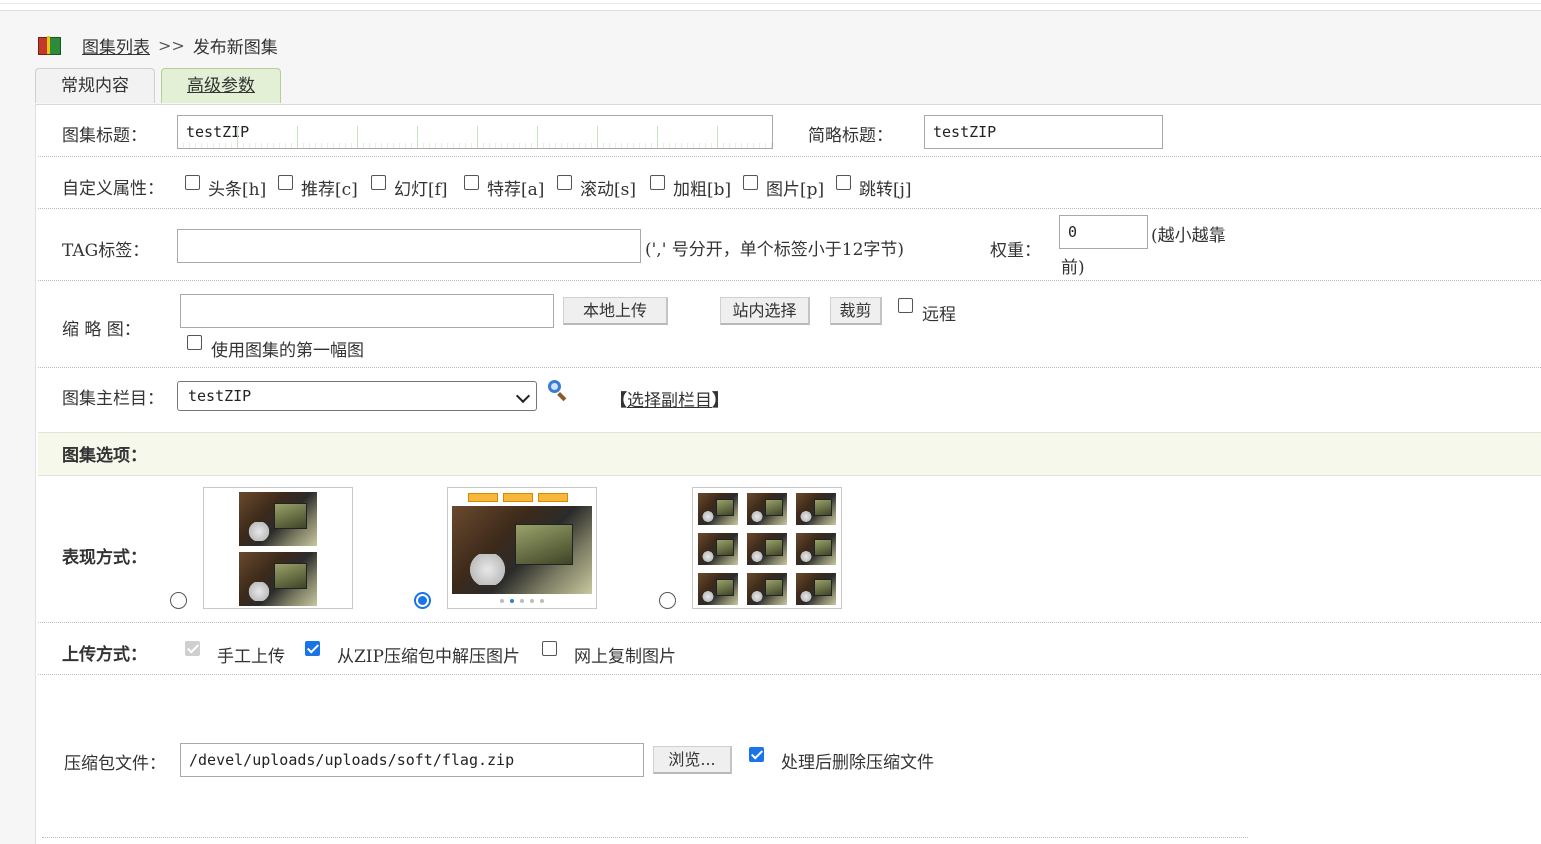 The image size is (1541, 844). Describe the element at coordinates (251, 657) in the screenshot. I see `manual-upload-label: 手工上传` at that location.